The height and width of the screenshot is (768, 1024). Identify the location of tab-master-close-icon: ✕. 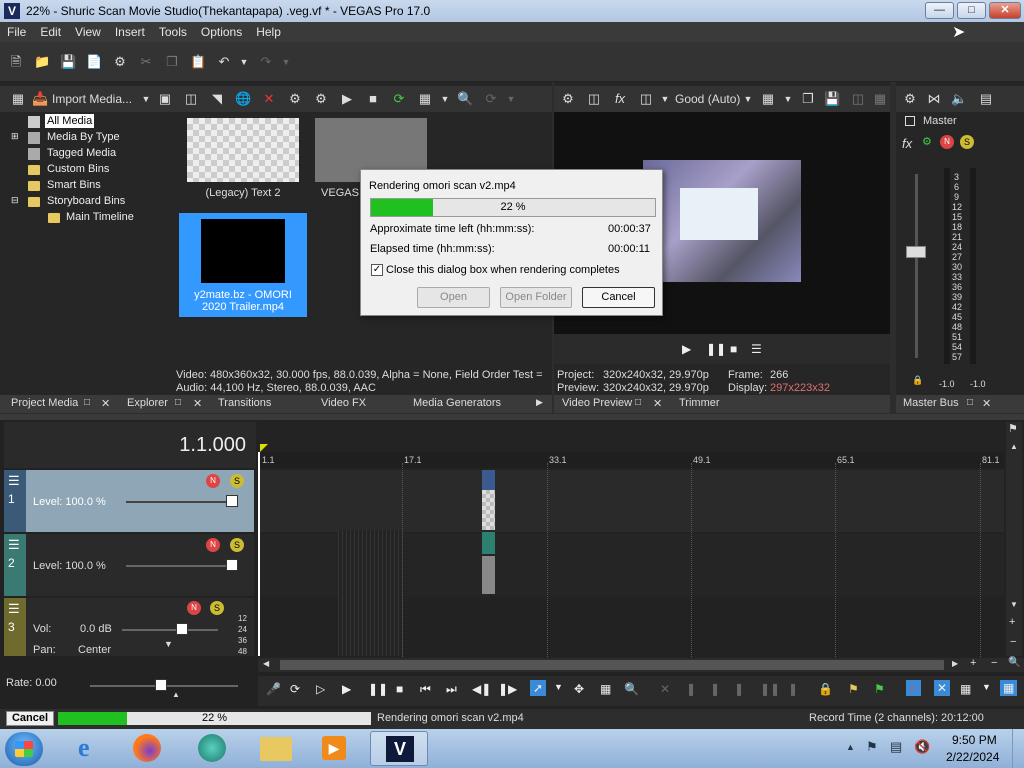
(986, 403).